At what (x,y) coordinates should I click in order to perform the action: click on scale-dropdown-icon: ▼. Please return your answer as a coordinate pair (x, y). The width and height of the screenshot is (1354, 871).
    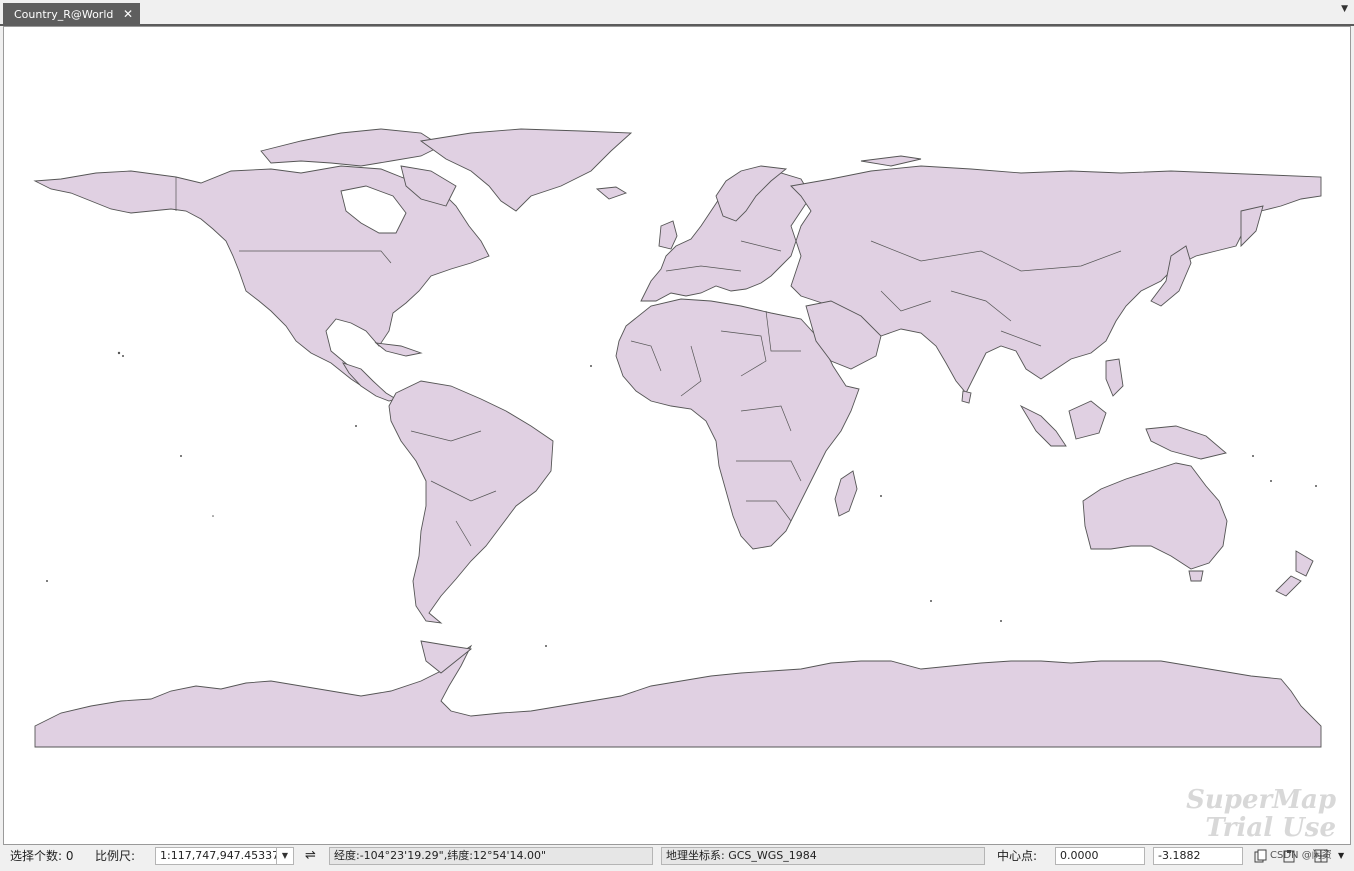
    Looking at the image, I should click on (285, 856).